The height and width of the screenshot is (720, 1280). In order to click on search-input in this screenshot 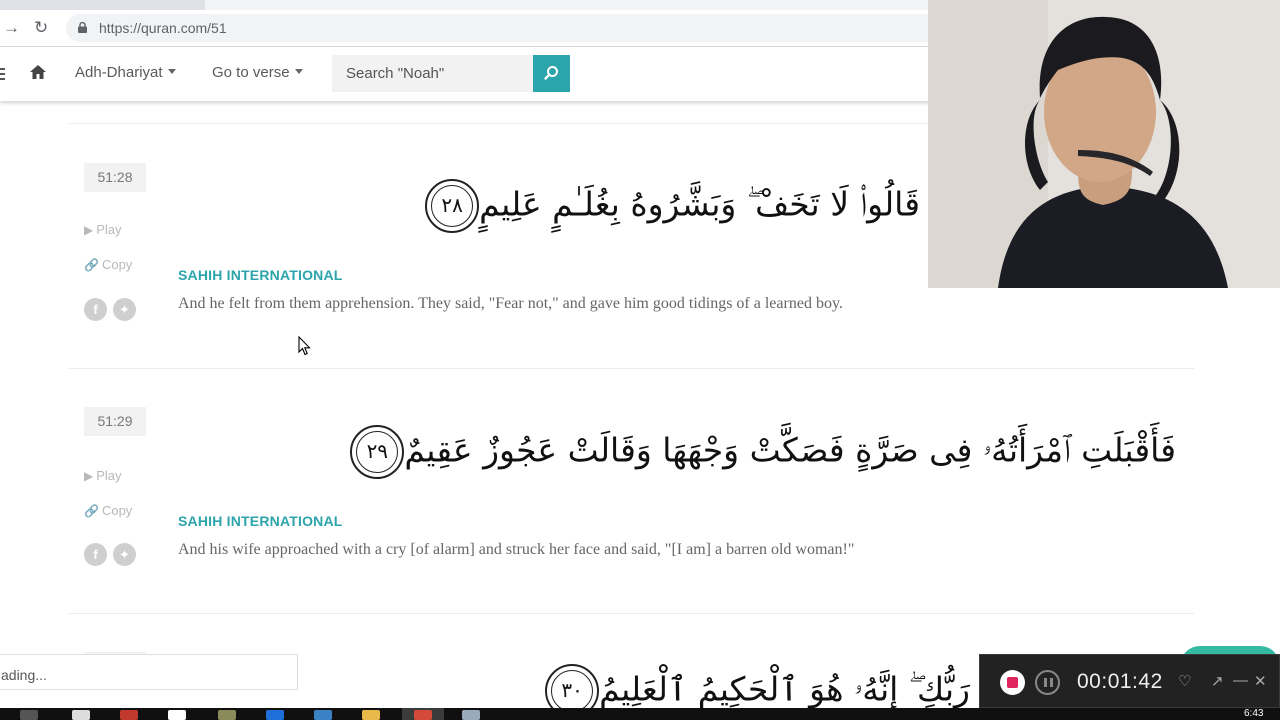, I will do `click(432, 73)`.